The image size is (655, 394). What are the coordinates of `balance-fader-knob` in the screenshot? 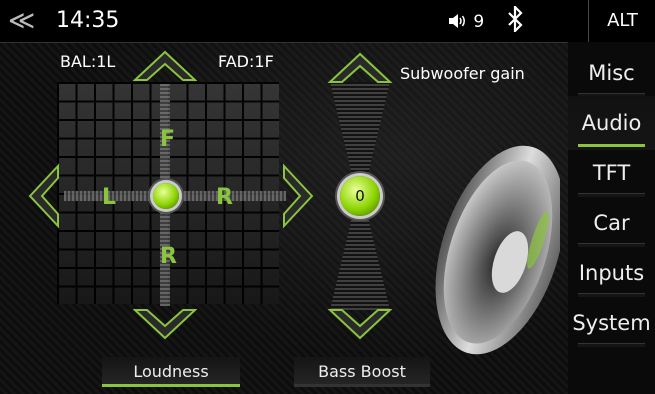 It's located at (166, 196).